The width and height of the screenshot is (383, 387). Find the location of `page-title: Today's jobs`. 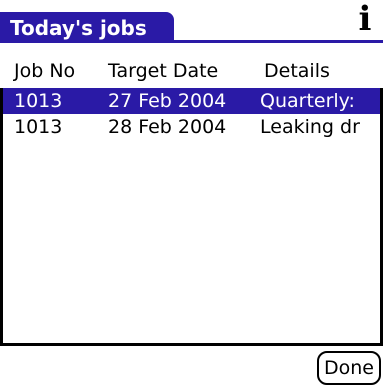

page-title: Today's jobs is located at coordinates (78, 28).